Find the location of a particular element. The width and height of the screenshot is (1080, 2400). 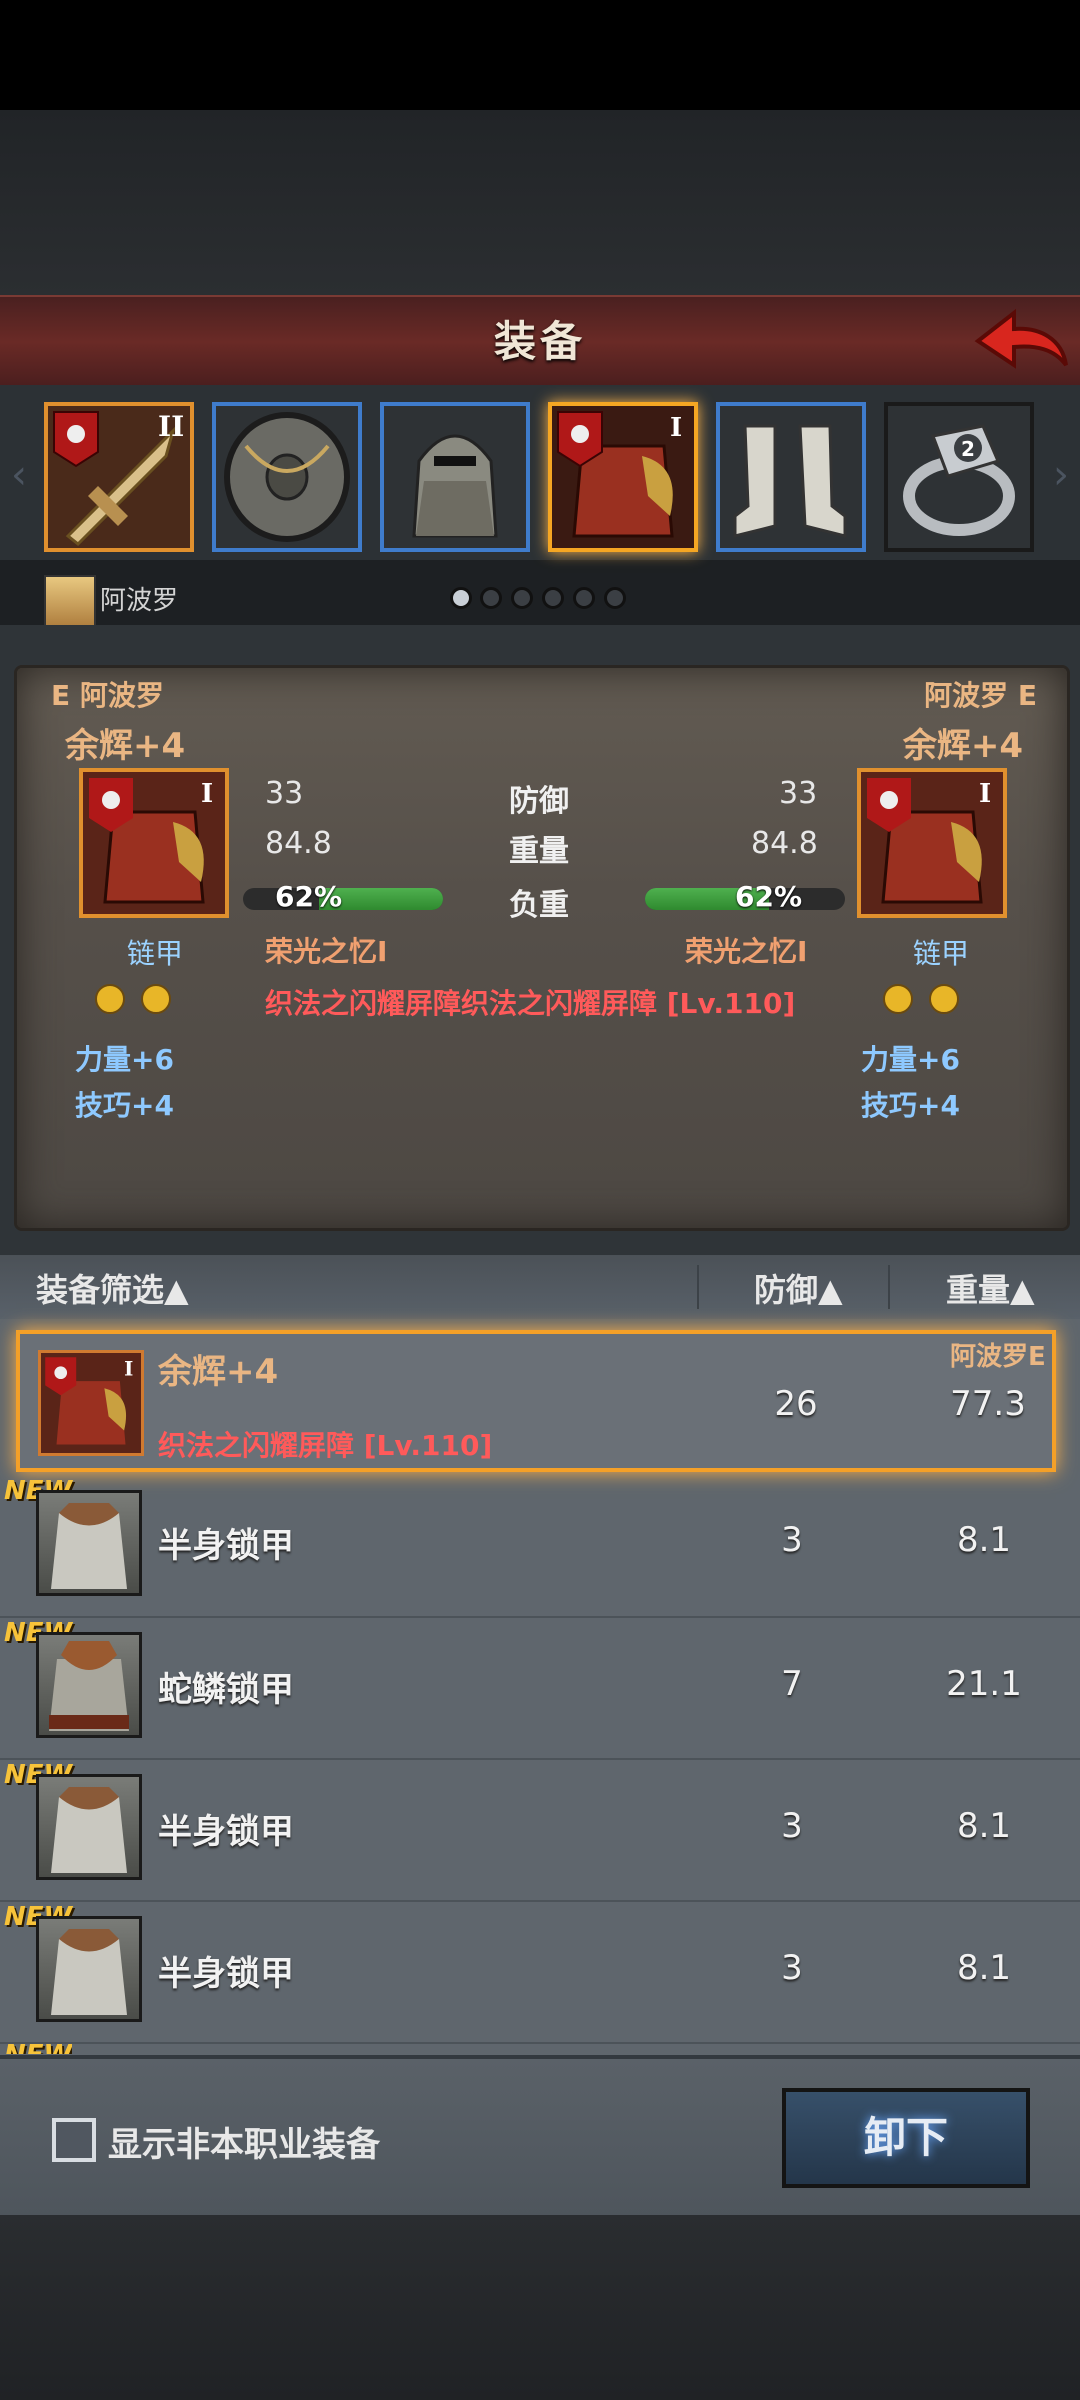

right-strength: 力量+6 is located at coordinates (910, 1059).